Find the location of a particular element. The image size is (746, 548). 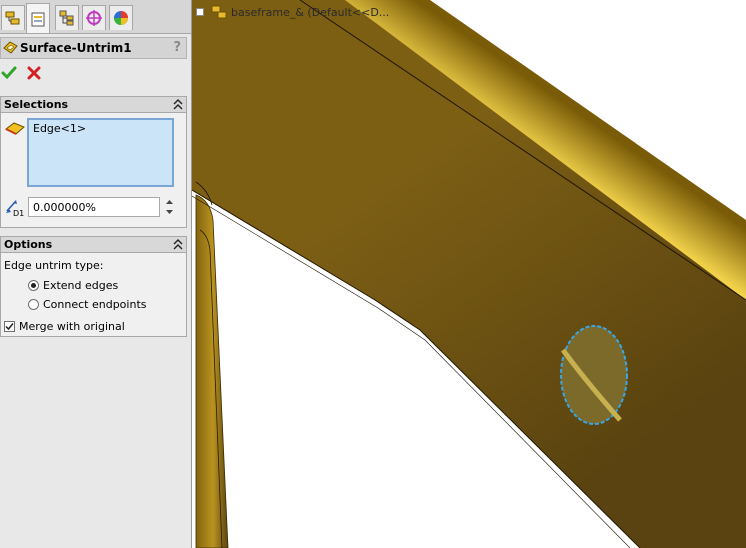

manager-tabs is located at coordinates (95, 17).